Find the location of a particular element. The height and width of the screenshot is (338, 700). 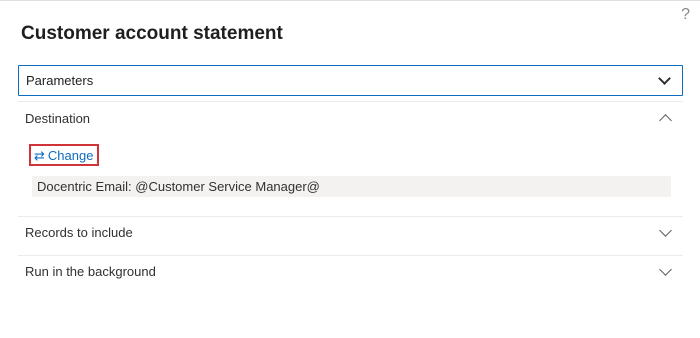

run-in-background-section-header: Run in the background is located at coordinates (350, 272).